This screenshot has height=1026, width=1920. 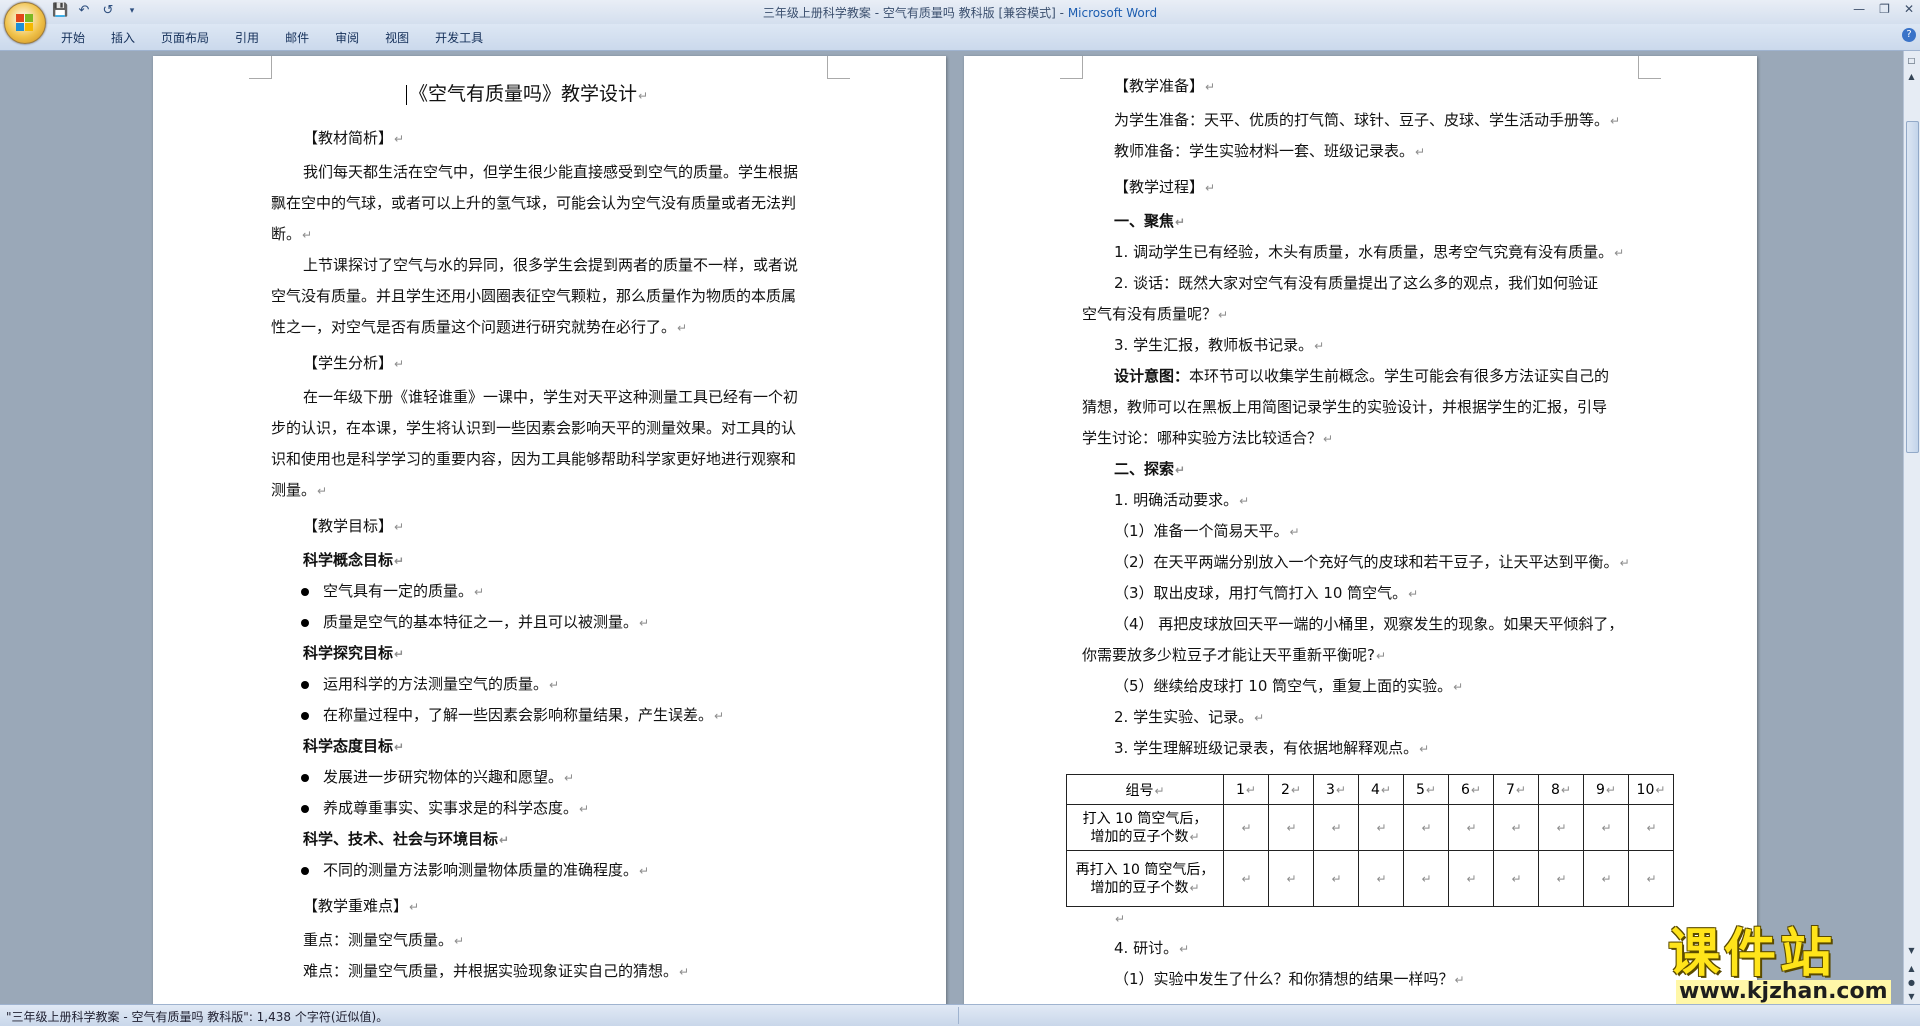 What do you see at coordinates (299, 490) in the screenshot?
I see `paragraph-line: 测量。↵` at bounding box center [299, 490].